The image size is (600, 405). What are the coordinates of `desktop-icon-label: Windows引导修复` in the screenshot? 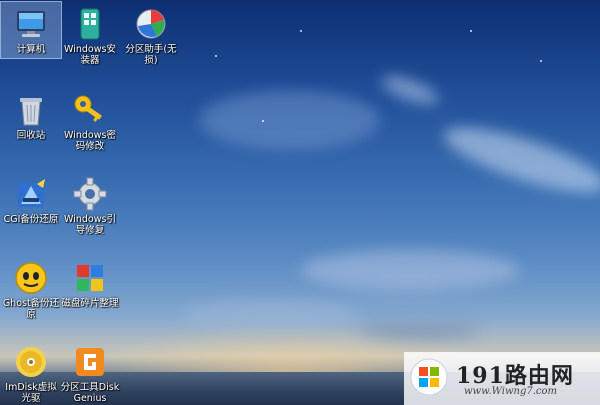 It's located at (90, 225).